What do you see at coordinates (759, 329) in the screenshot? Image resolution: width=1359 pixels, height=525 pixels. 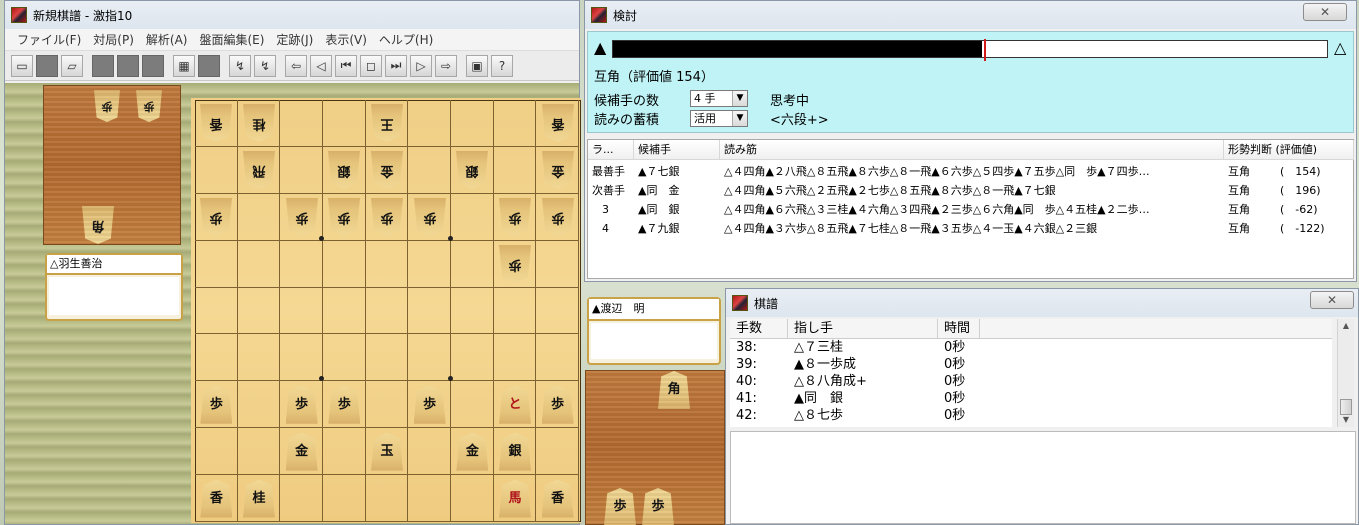 I see `column-move-number: 手数` at bounding box center [759, 329].